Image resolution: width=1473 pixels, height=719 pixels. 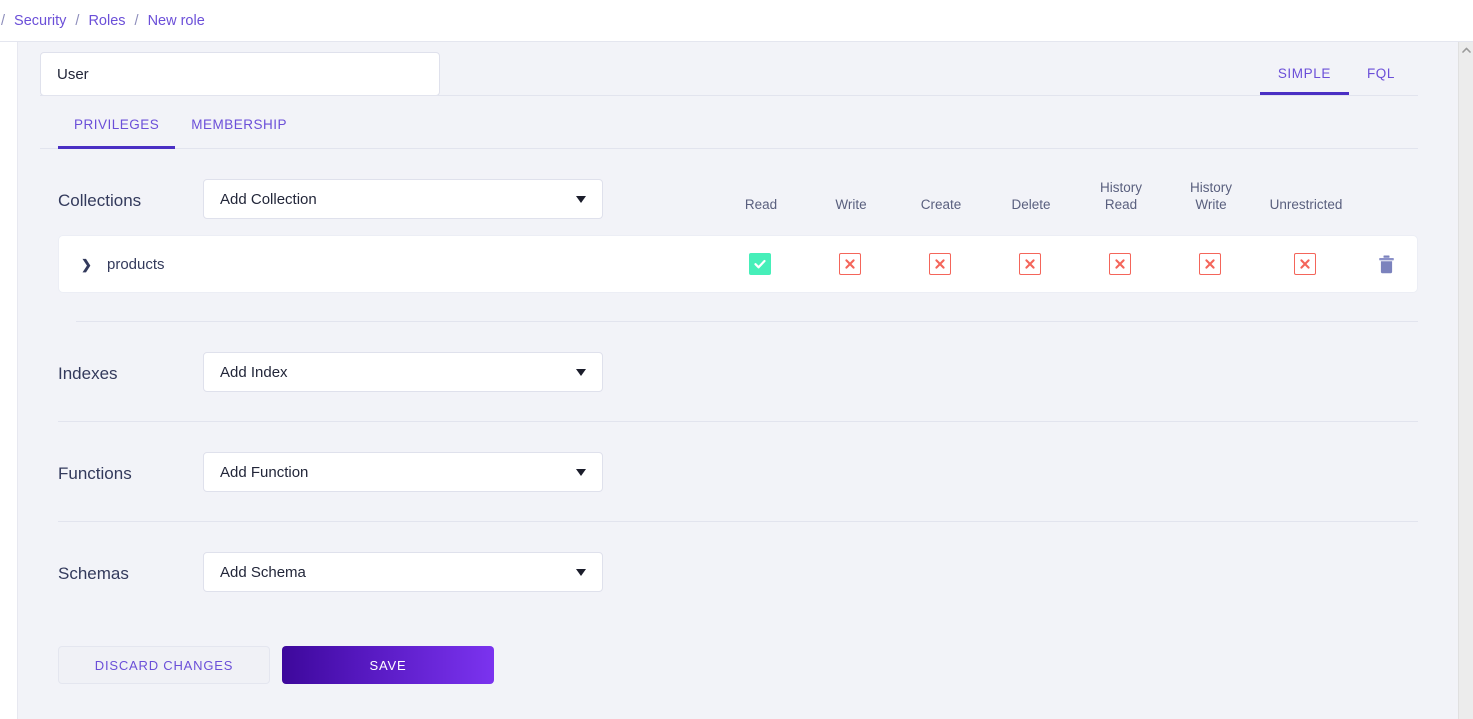 What do you see at coordinates (729, 557) in the screenshot?
I see `schemas-section: Schemas Add Schema` at bounding box center [729, 557].